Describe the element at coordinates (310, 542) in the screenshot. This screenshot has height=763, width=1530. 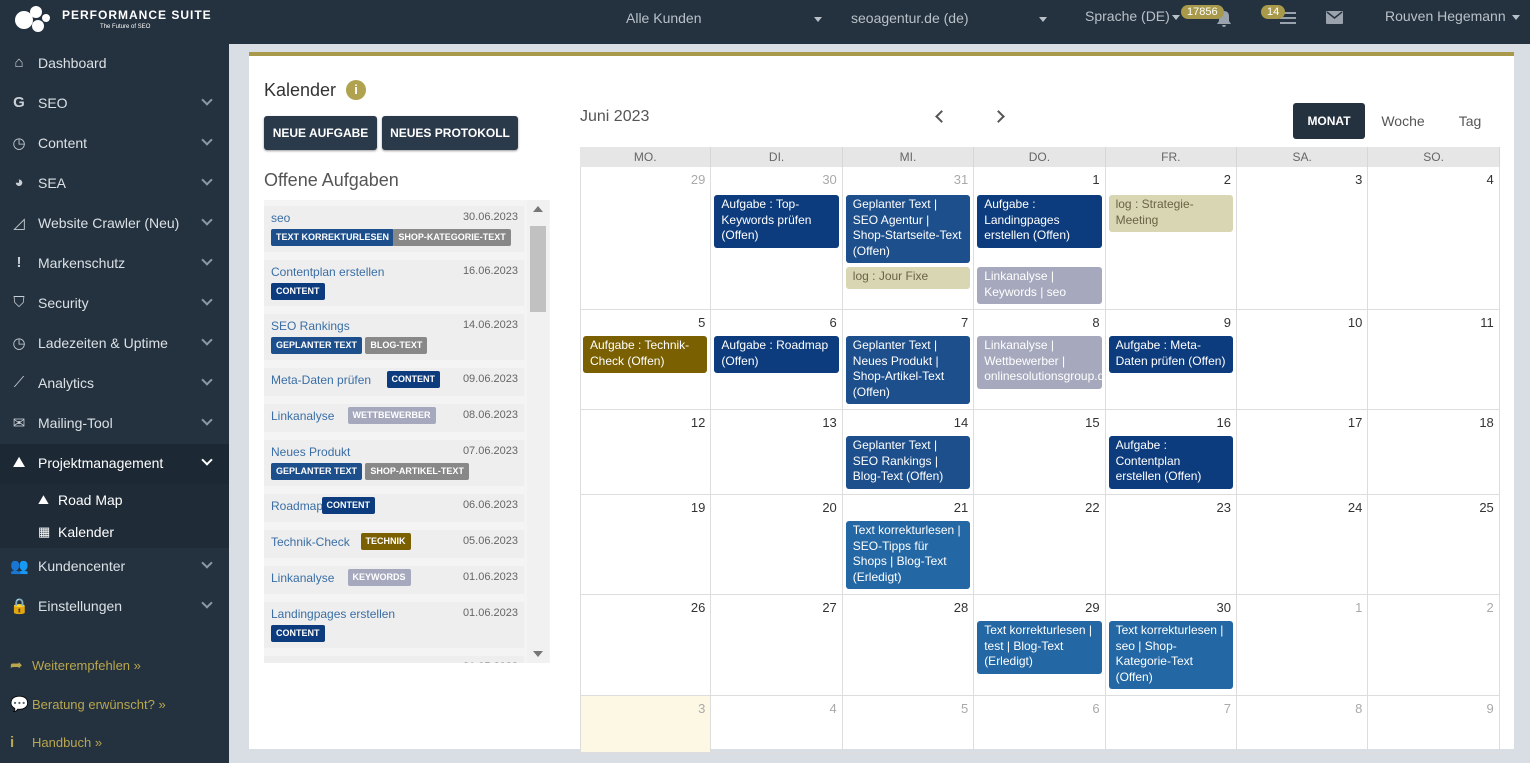
I see `task-name: Technik-Check` at that location.